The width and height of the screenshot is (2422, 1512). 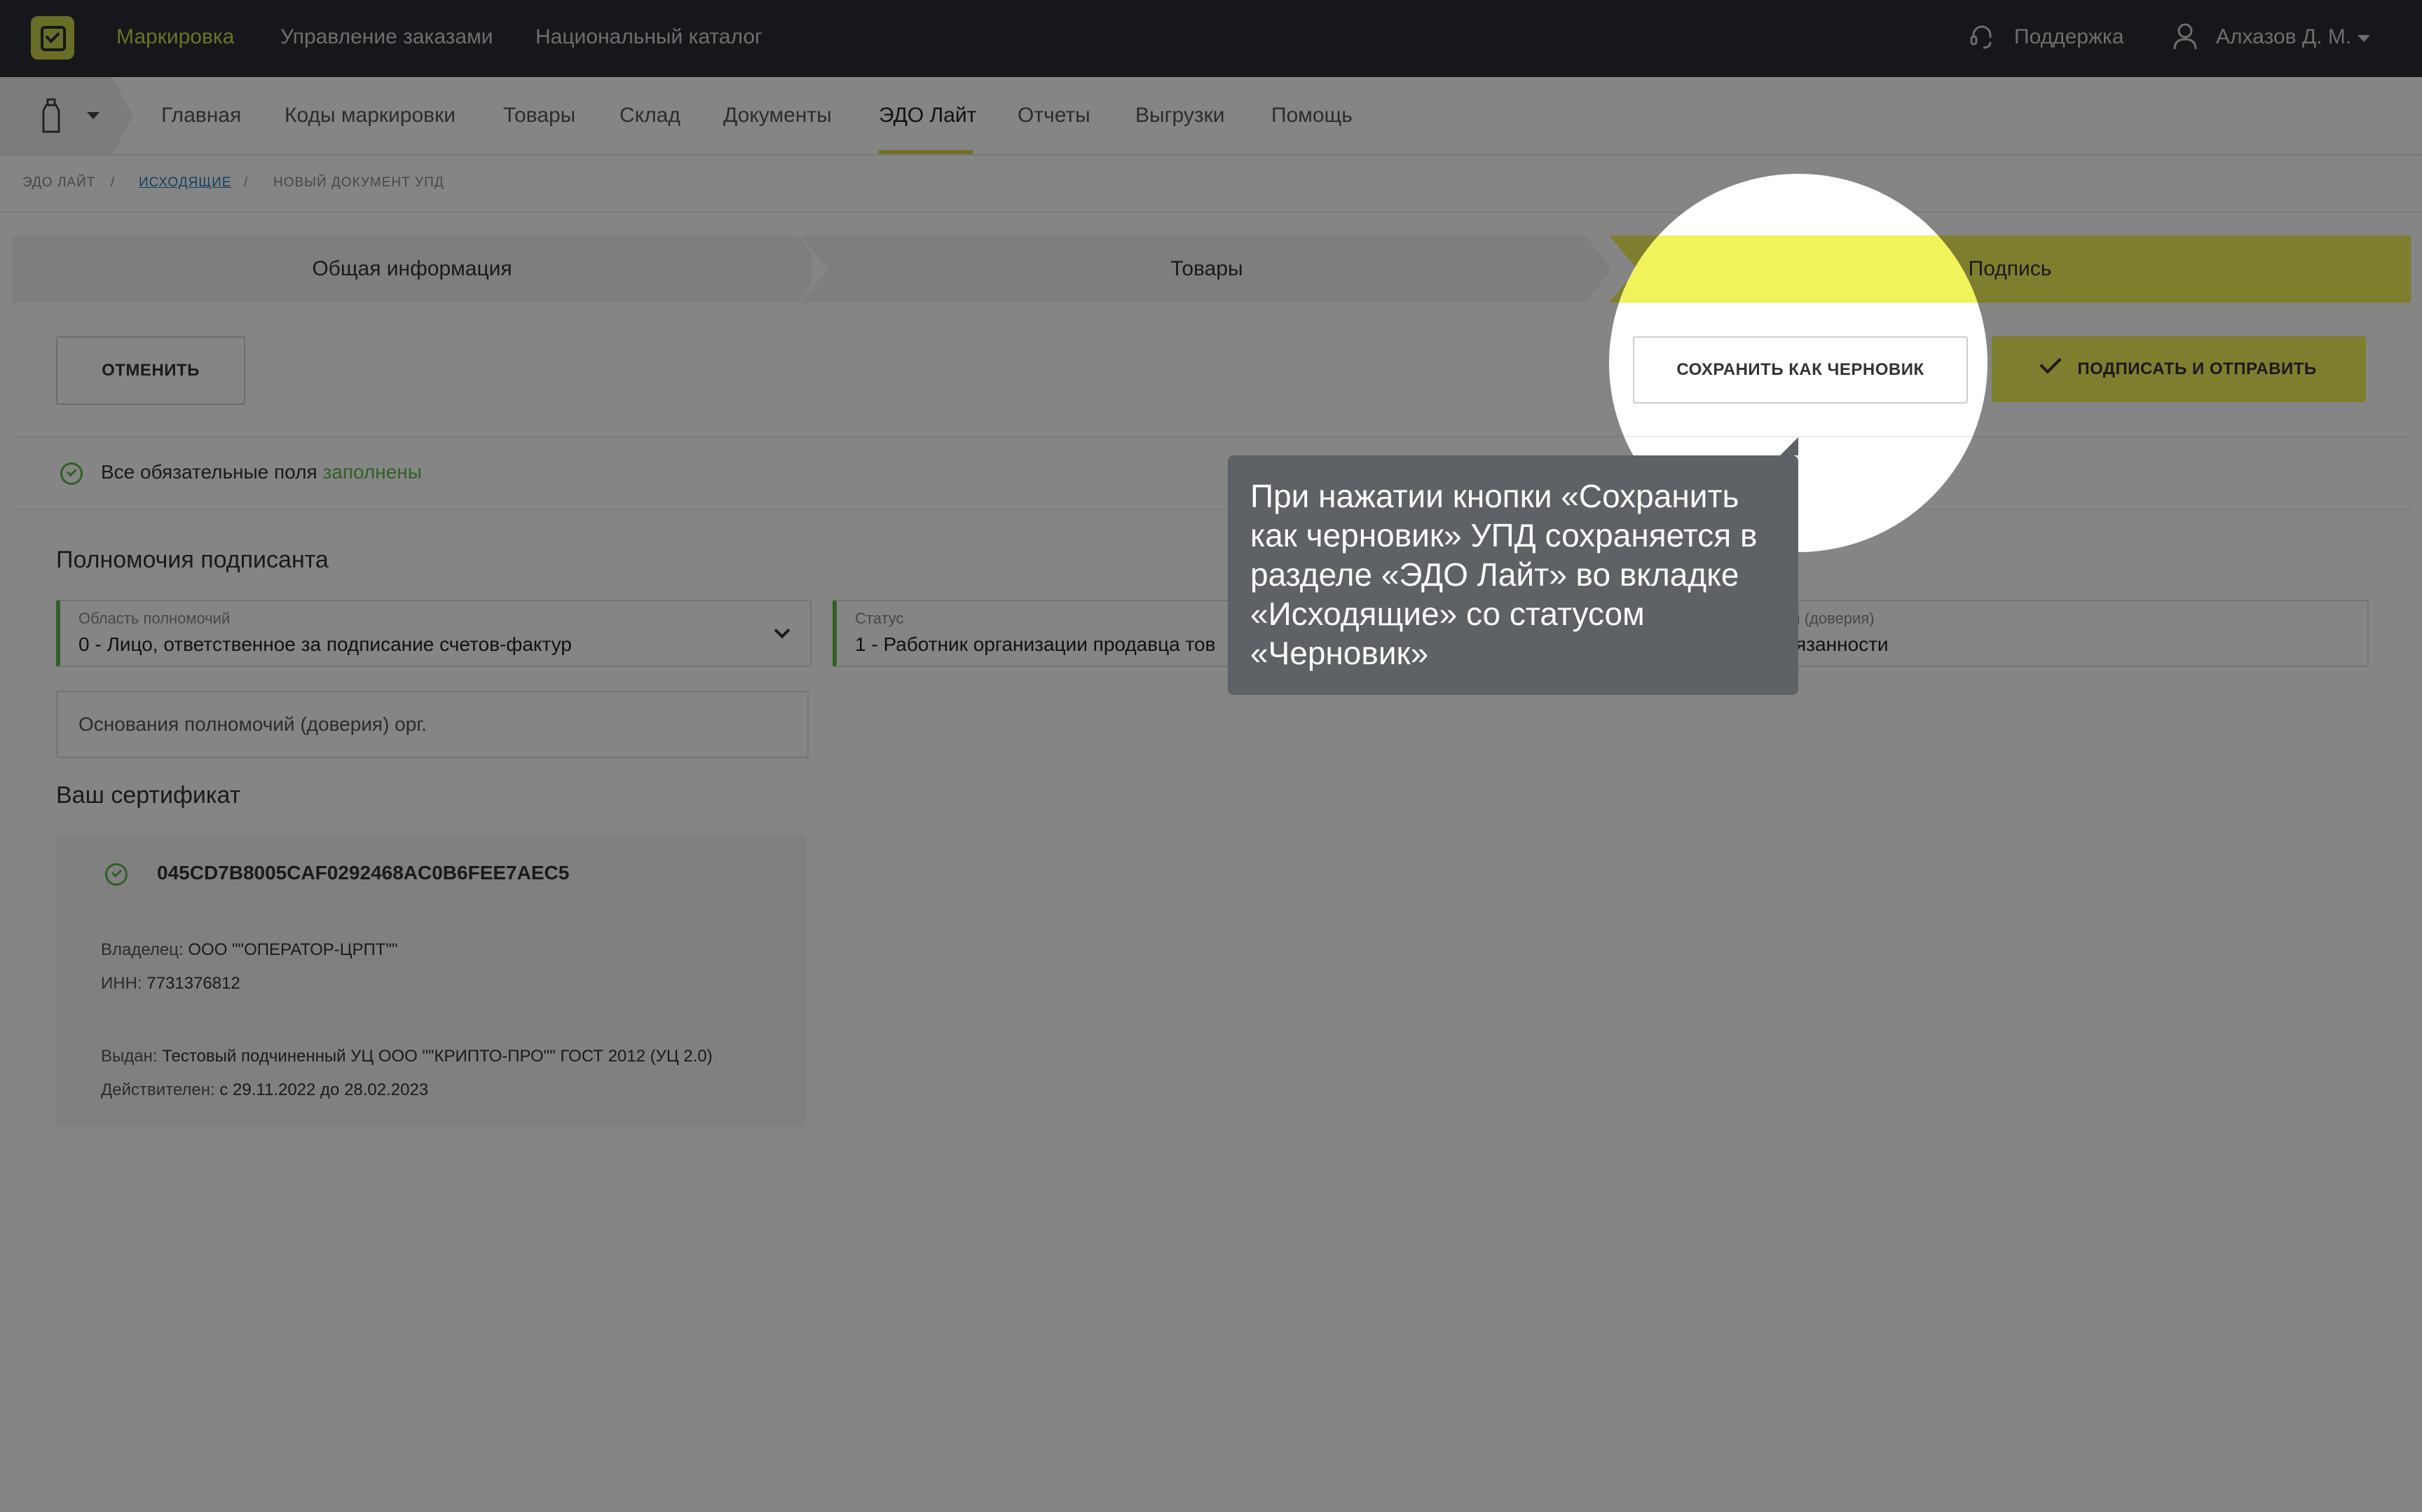 What do you see at coordinates (1798, 436) in the screenshot?
I see `divider` at bounding box center [1798, 436].